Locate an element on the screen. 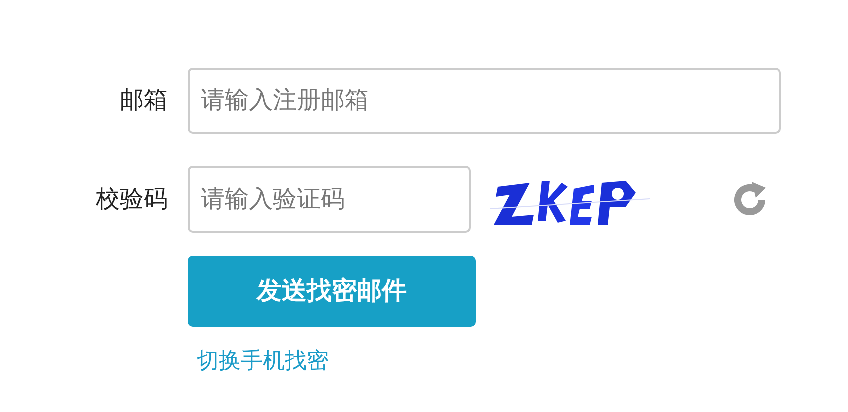  field-label: 邮箱 is located at coordinates (143, 101).